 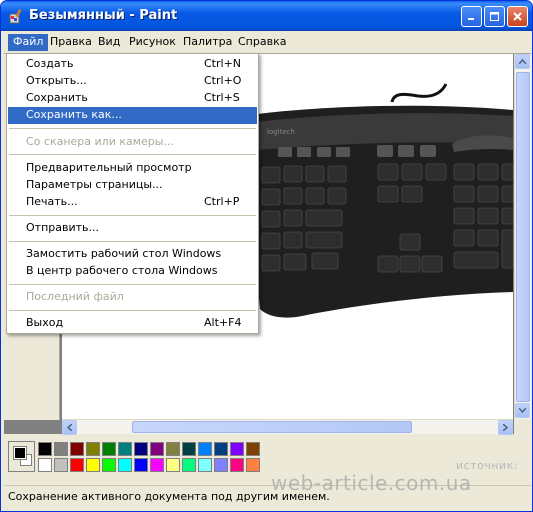 What do you see at coordinates (132, 254) in the screenshot?
I see `menu-item-tile-desktop: Замостить рабочий стол Windows` at bounding box center [132, 254].